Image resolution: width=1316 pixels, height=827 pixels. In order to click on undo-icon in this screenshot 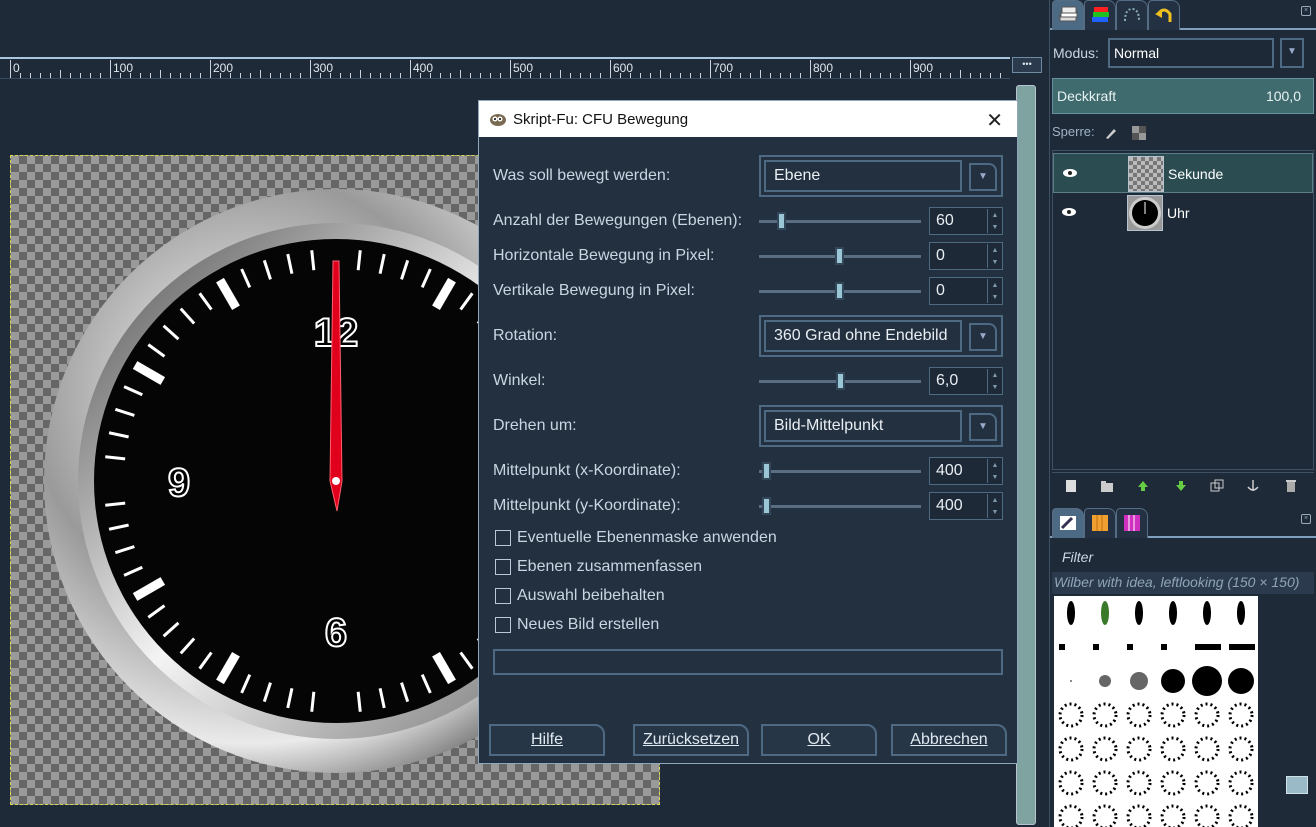, I will do `click(1163, 15)`.